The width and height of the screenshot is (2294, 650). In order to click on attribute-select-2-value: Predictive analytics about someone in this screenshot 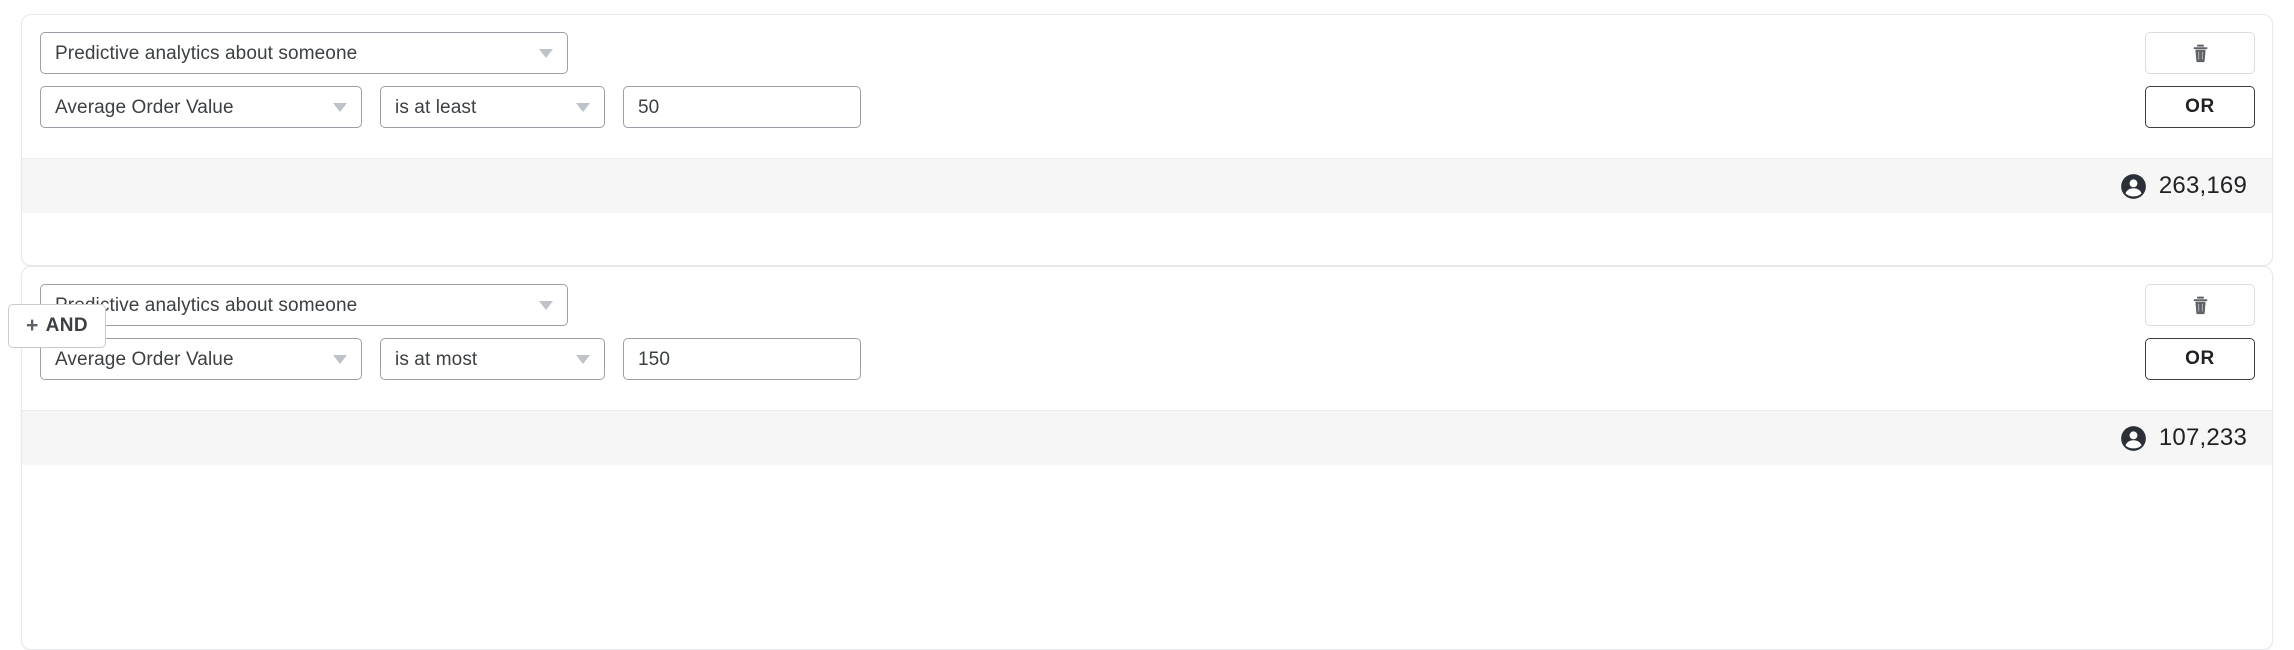, I will do `click(206, 305)`.